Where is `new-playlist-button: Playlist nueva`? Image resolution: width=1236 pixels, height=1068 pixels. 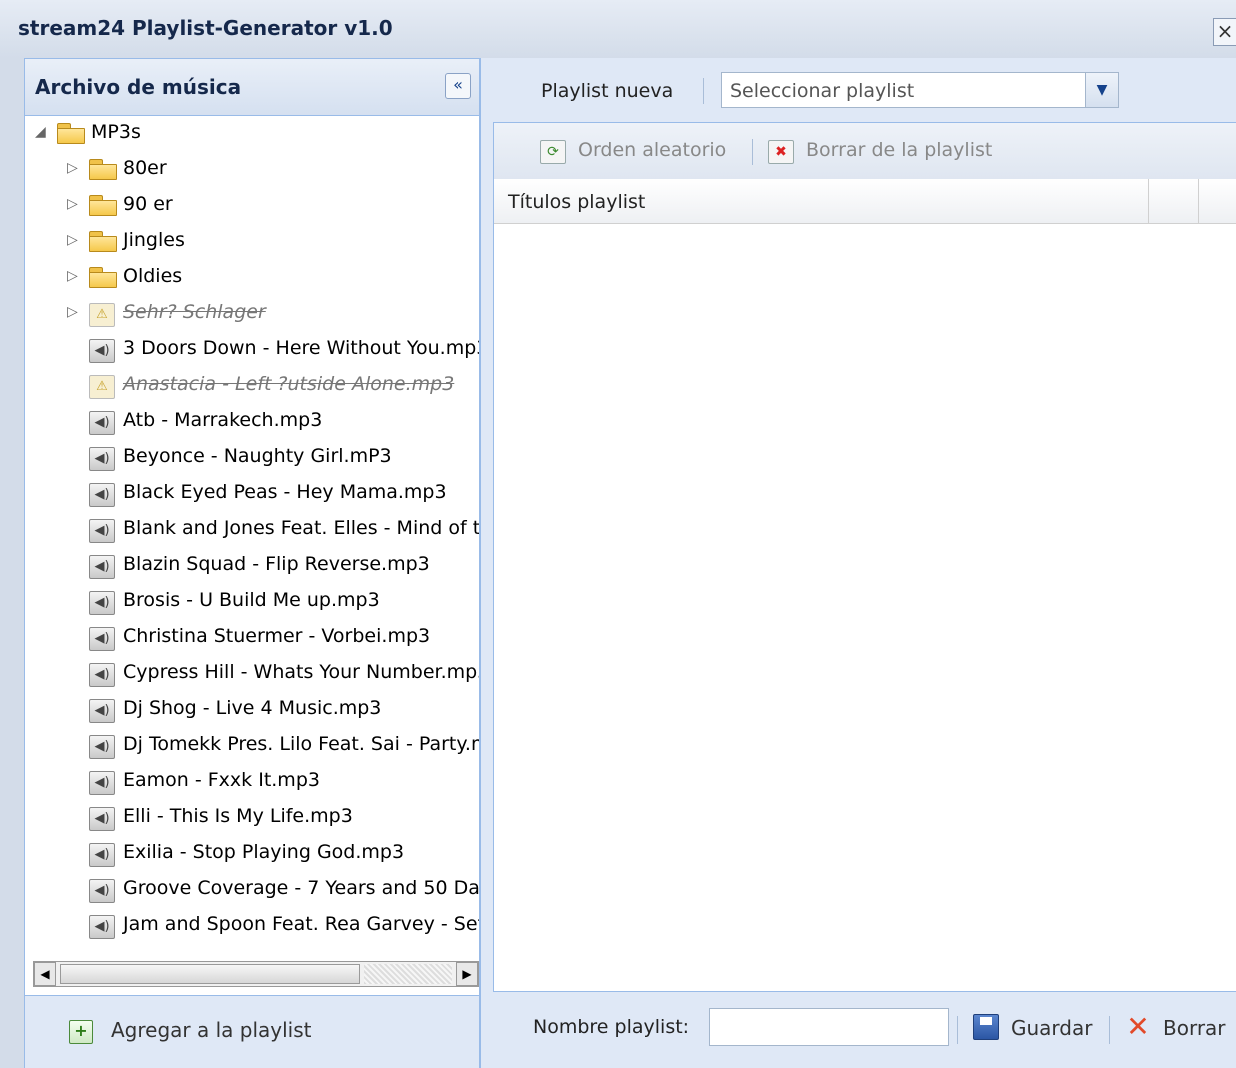
new-playlist-button: Playlist nueva is located at coordinates (607, 91).